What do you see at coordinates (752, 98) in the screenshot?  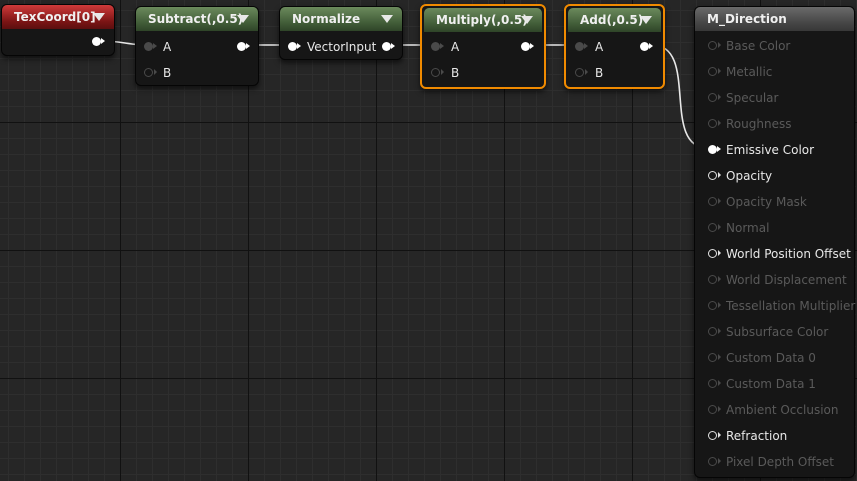 I see `input-label-specular: Specular` at bounding box center [752, 98].